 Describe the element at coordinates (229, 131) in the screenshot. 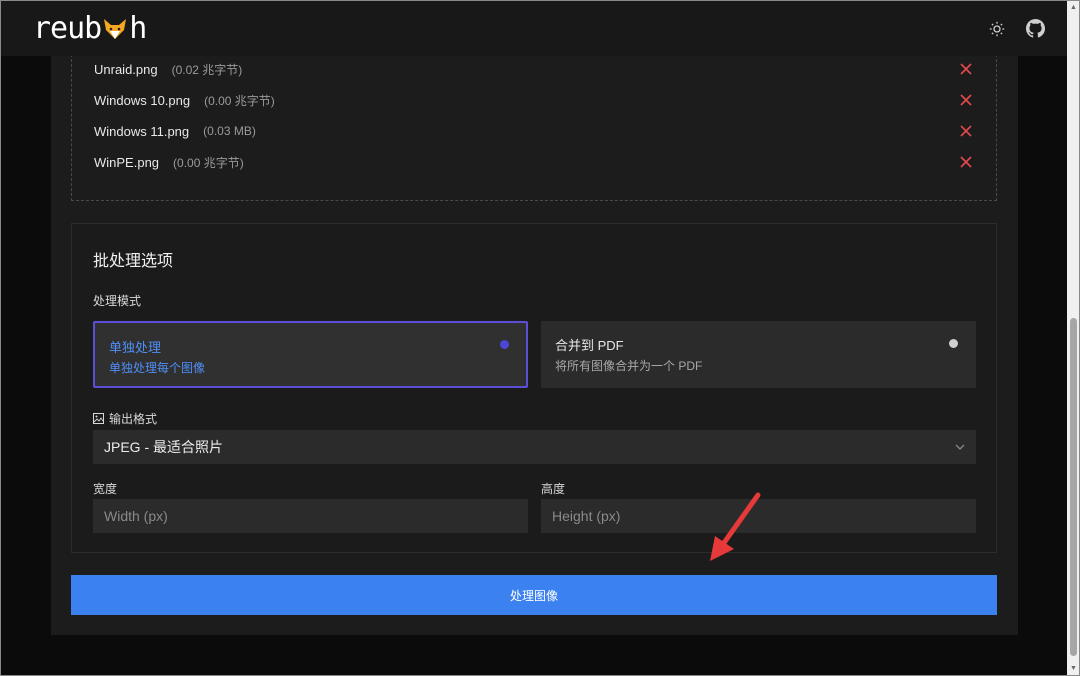

I see `file-size: (0.03 MB)` at that location.